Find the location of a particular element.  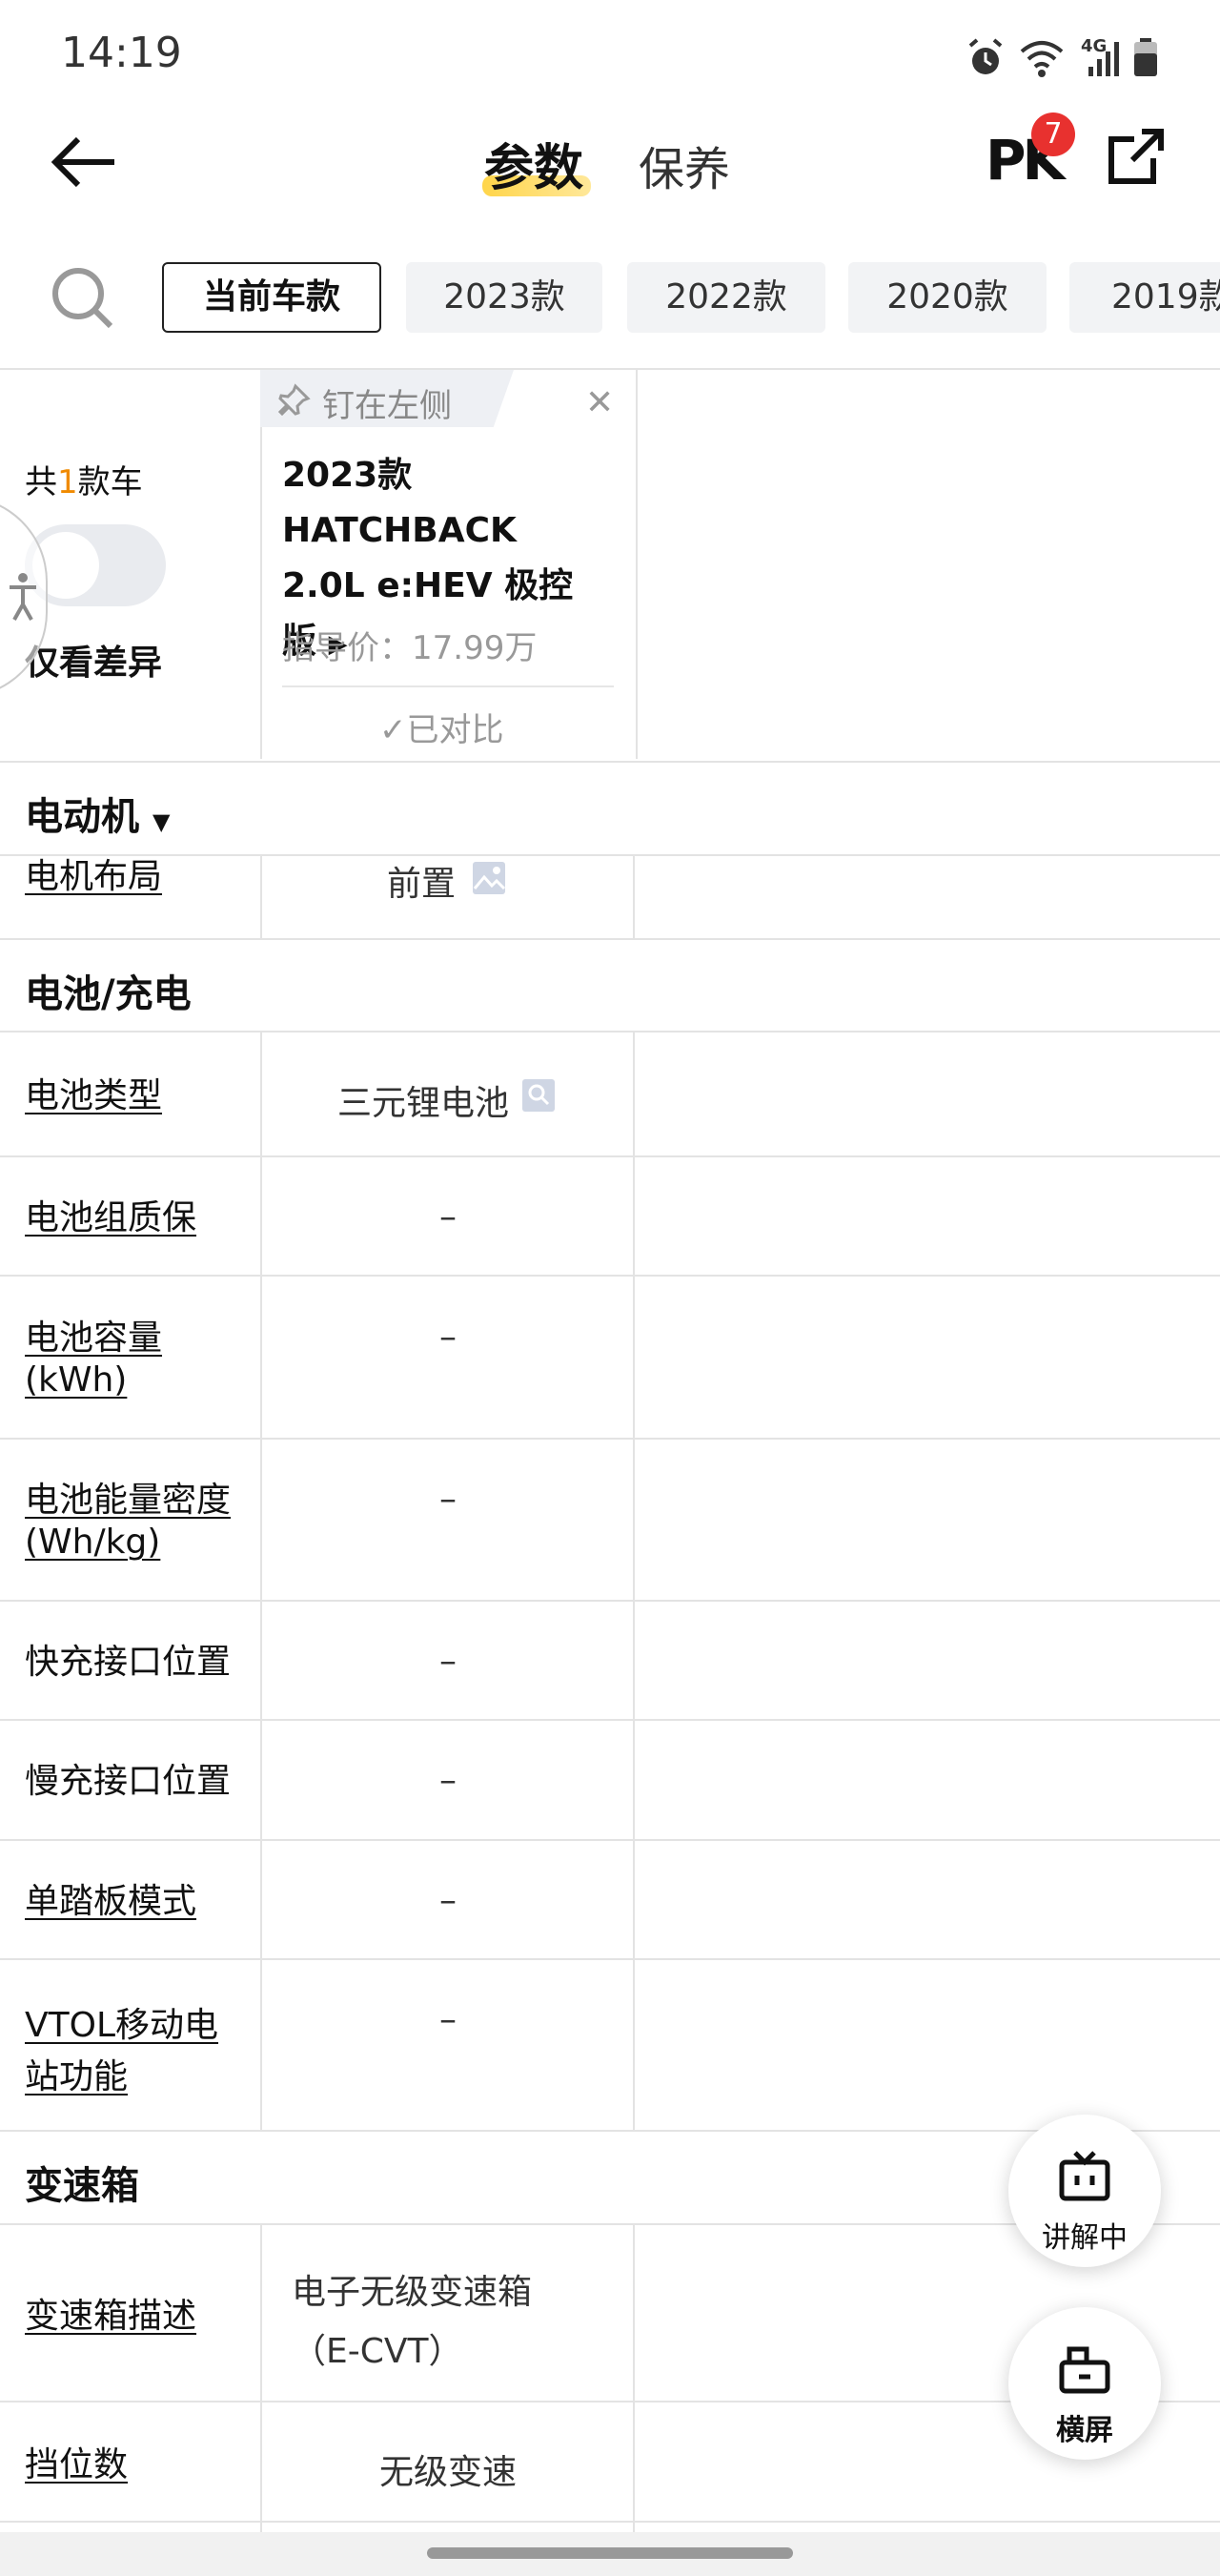

status-time: 14:19 is located at coordinates (121, 53).